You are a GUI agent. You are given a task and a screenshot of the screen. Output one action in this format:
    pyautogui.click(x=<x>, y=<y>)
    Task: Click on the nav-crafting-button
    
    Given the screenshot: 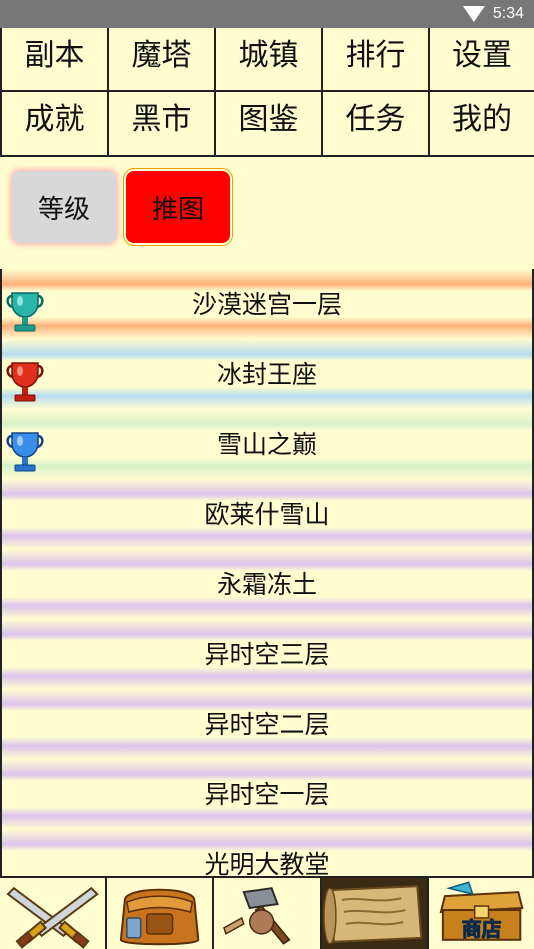 What is the action you would take?
    pyautogui.click(x=267, y=913)
    